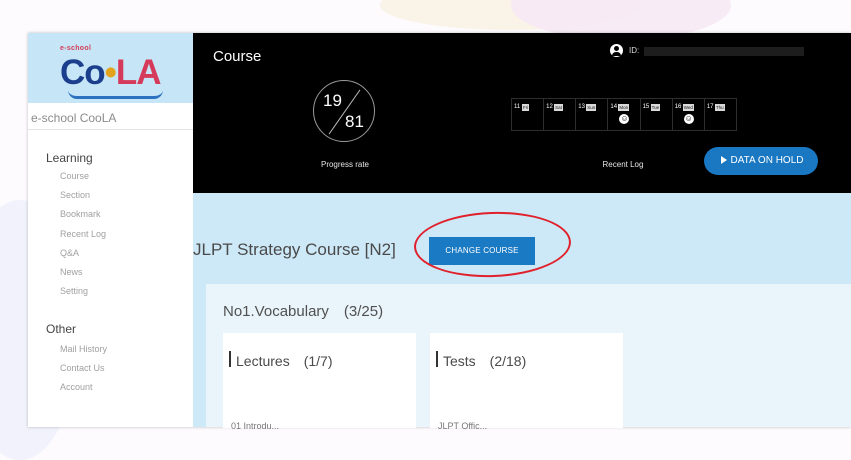  What do you see at coordinates (720, 114) in the screenshot?
I see `log-day: 17 Thu` at bounding box center [720, 114].